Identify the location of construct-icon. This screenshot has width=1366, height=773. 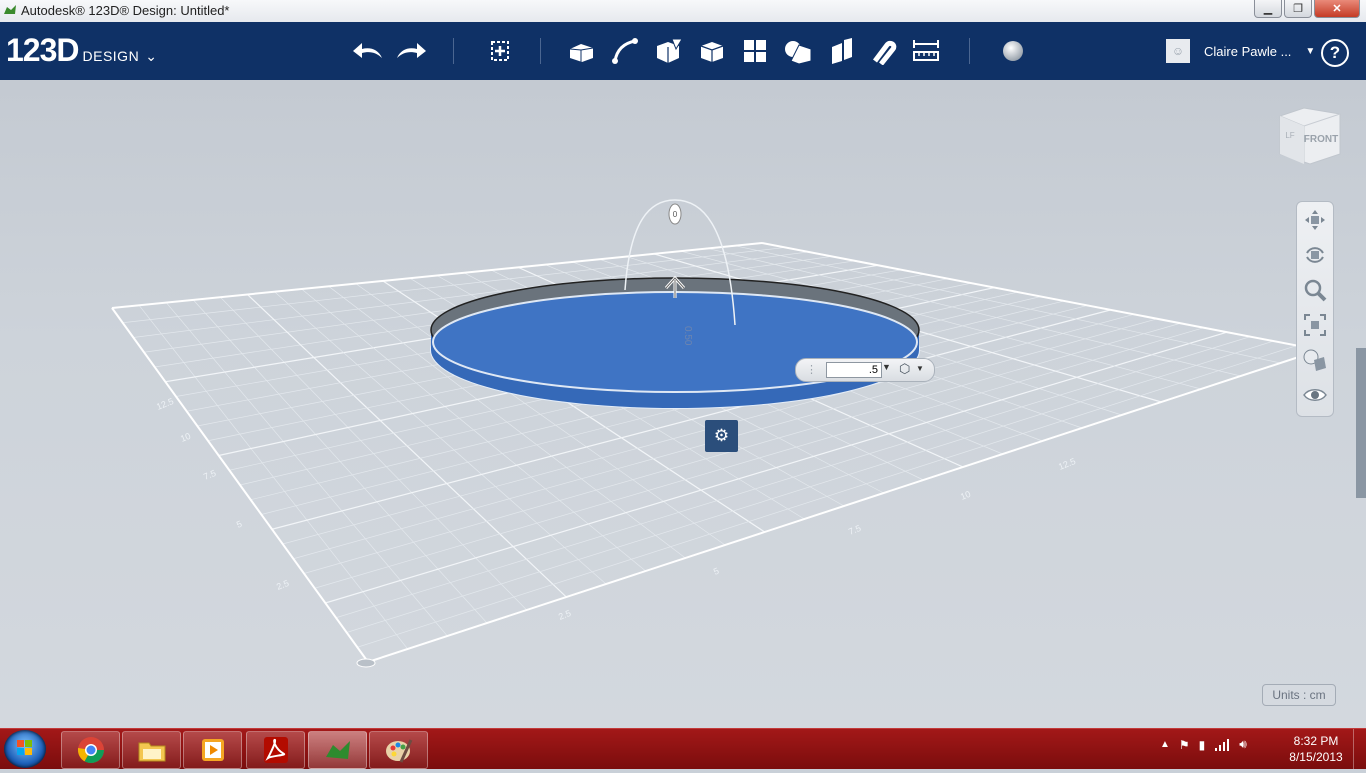
(670, 50).